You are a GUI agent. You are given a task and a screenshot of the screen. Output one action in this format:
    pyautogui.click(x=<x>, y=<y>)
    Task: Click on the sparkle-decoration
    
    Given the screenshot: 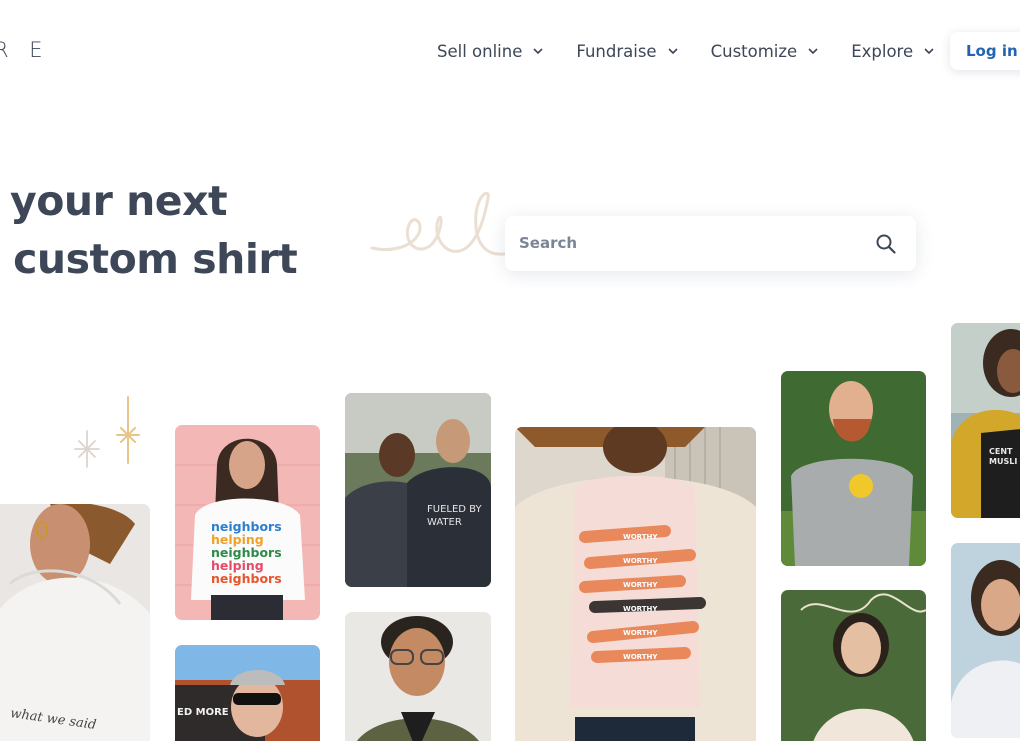 What is the action you would take?
    pyautogui.click(x=107, y=432)
    